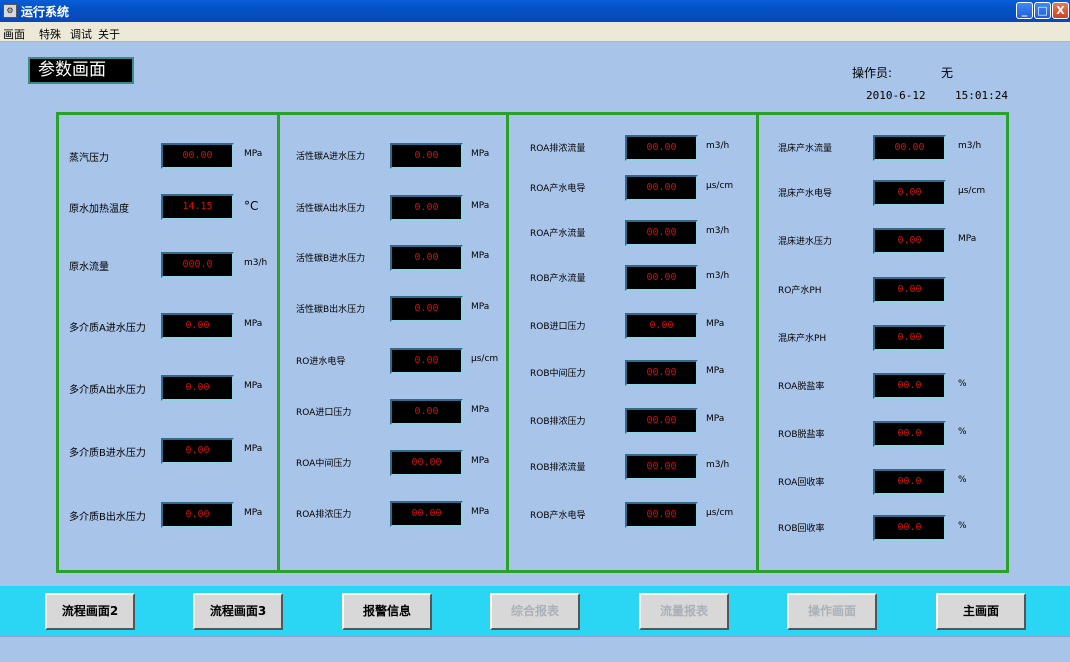 Image resolution: width=1070 pixels, height=662 pixels. Describe the element at coordinates (107, 453) in the screenshot. I see `parameter-label: 多介质B进水压力` at that location.